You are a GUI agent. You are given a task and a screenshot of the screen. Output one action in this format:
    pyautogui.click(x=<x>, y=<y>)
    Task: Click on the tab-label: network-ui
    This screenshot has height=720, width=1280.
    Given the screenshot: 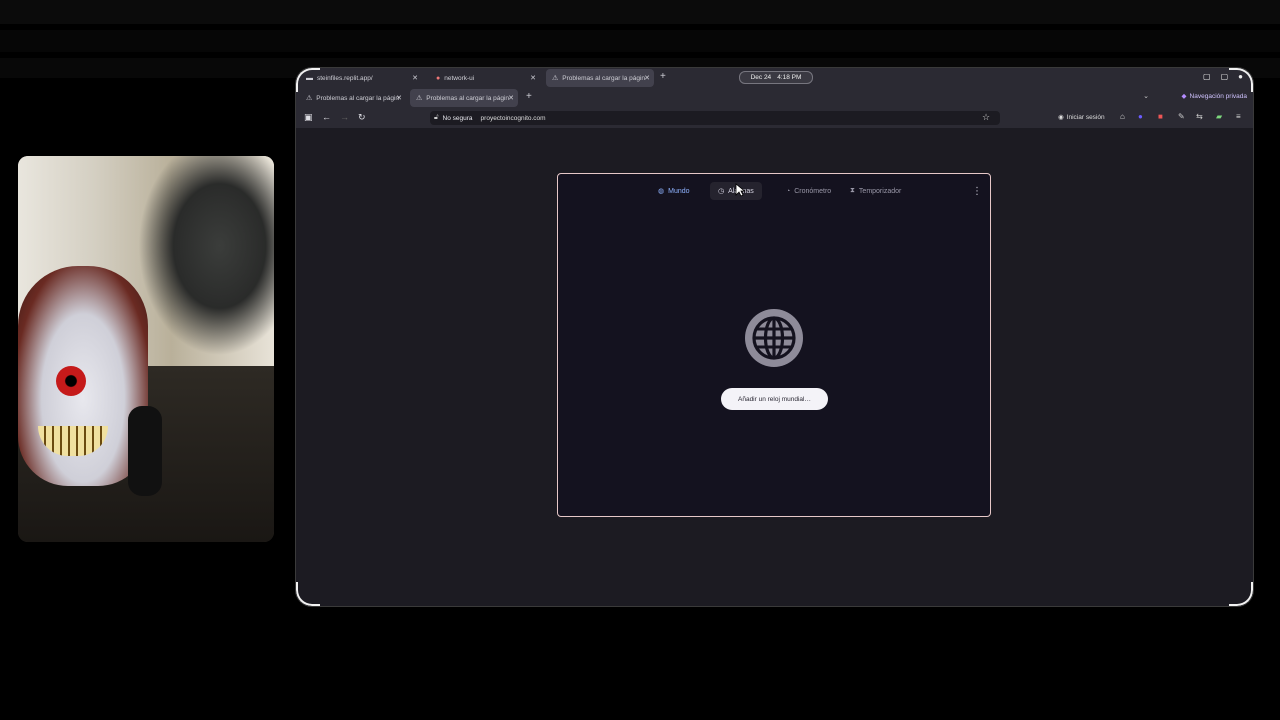 What is the action you would take?
    pyautogui.click(x=459, y=78)
    